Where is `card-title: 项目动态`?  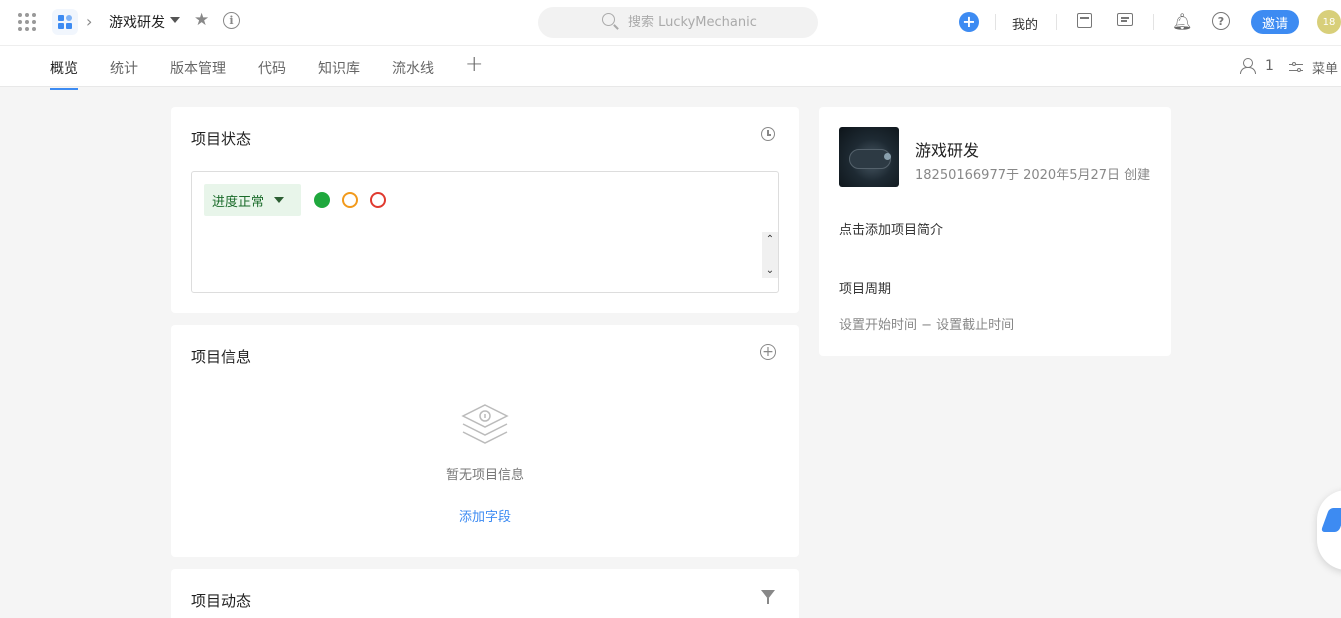 card-title: 项目动态 is located at coordinates (221, 601).